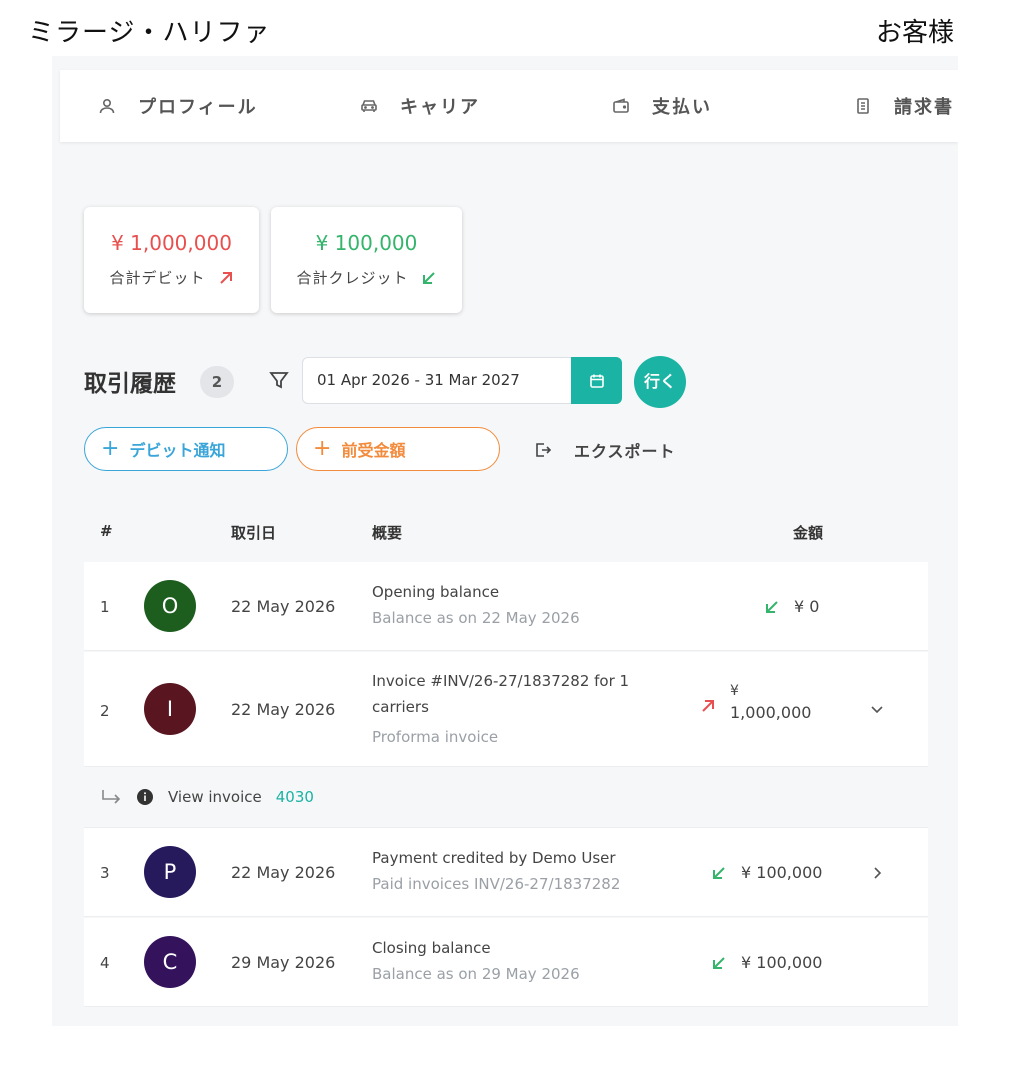 The height and width of the screenshot is (1080, 1010). Describe the element at coordinates (431, 948) in the screenshot. I see `transaction-title: Closing balance` at that location.